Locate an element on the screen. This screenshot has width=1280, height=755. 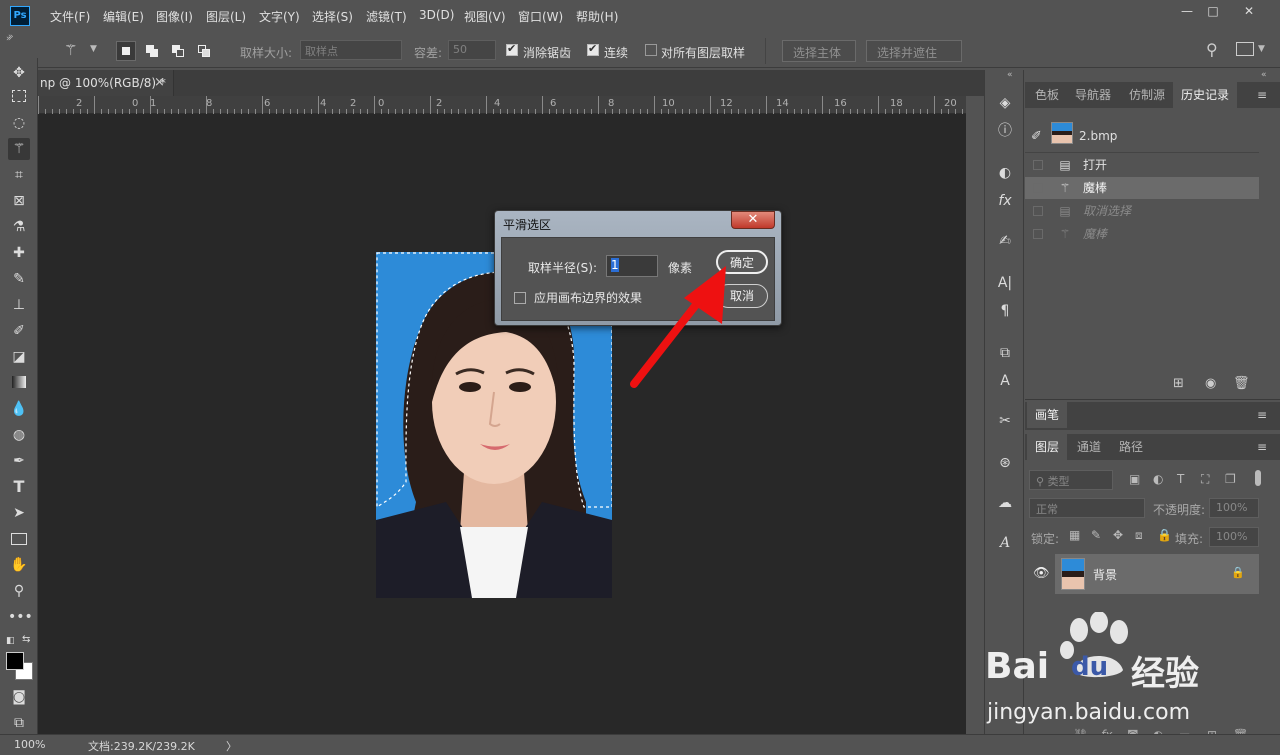
styles-fx-icon: fx is located at coordinates (1005, 201).